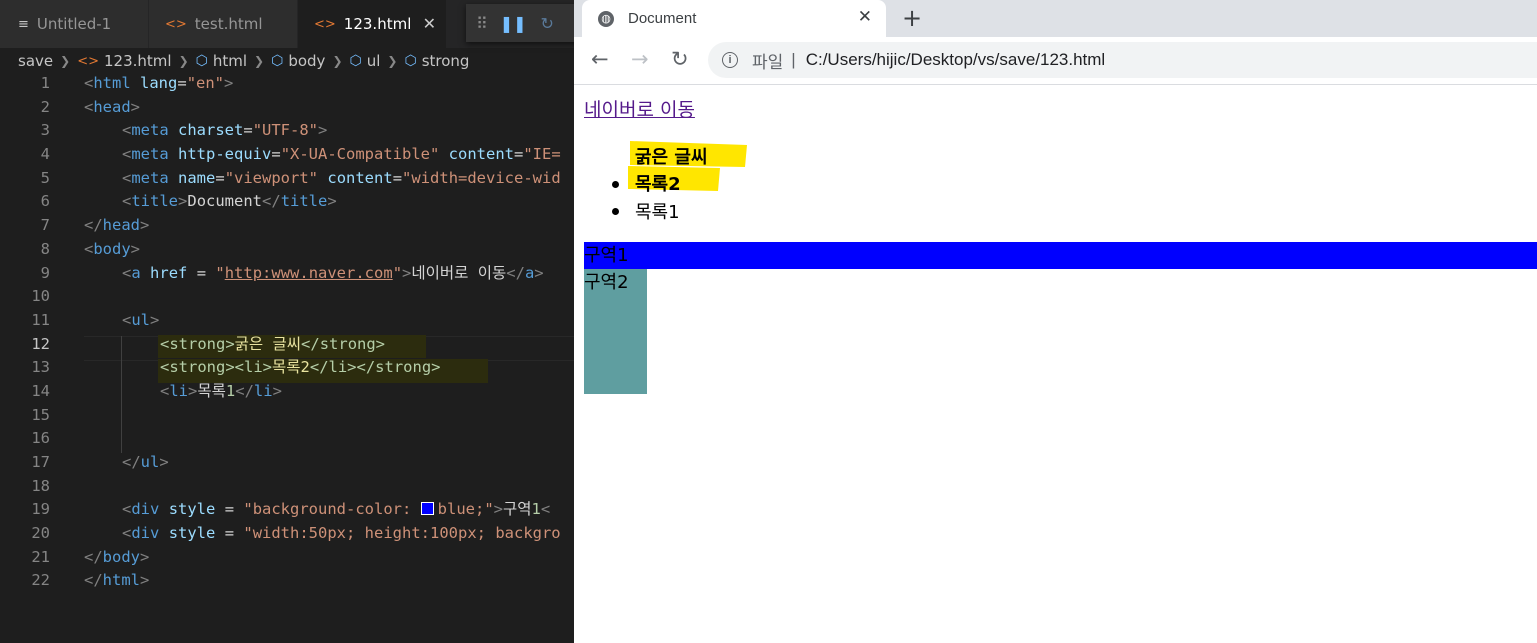  Describe the element at coordinates (40, 343) in the screenshot. I see `line-number: 12` at that location.